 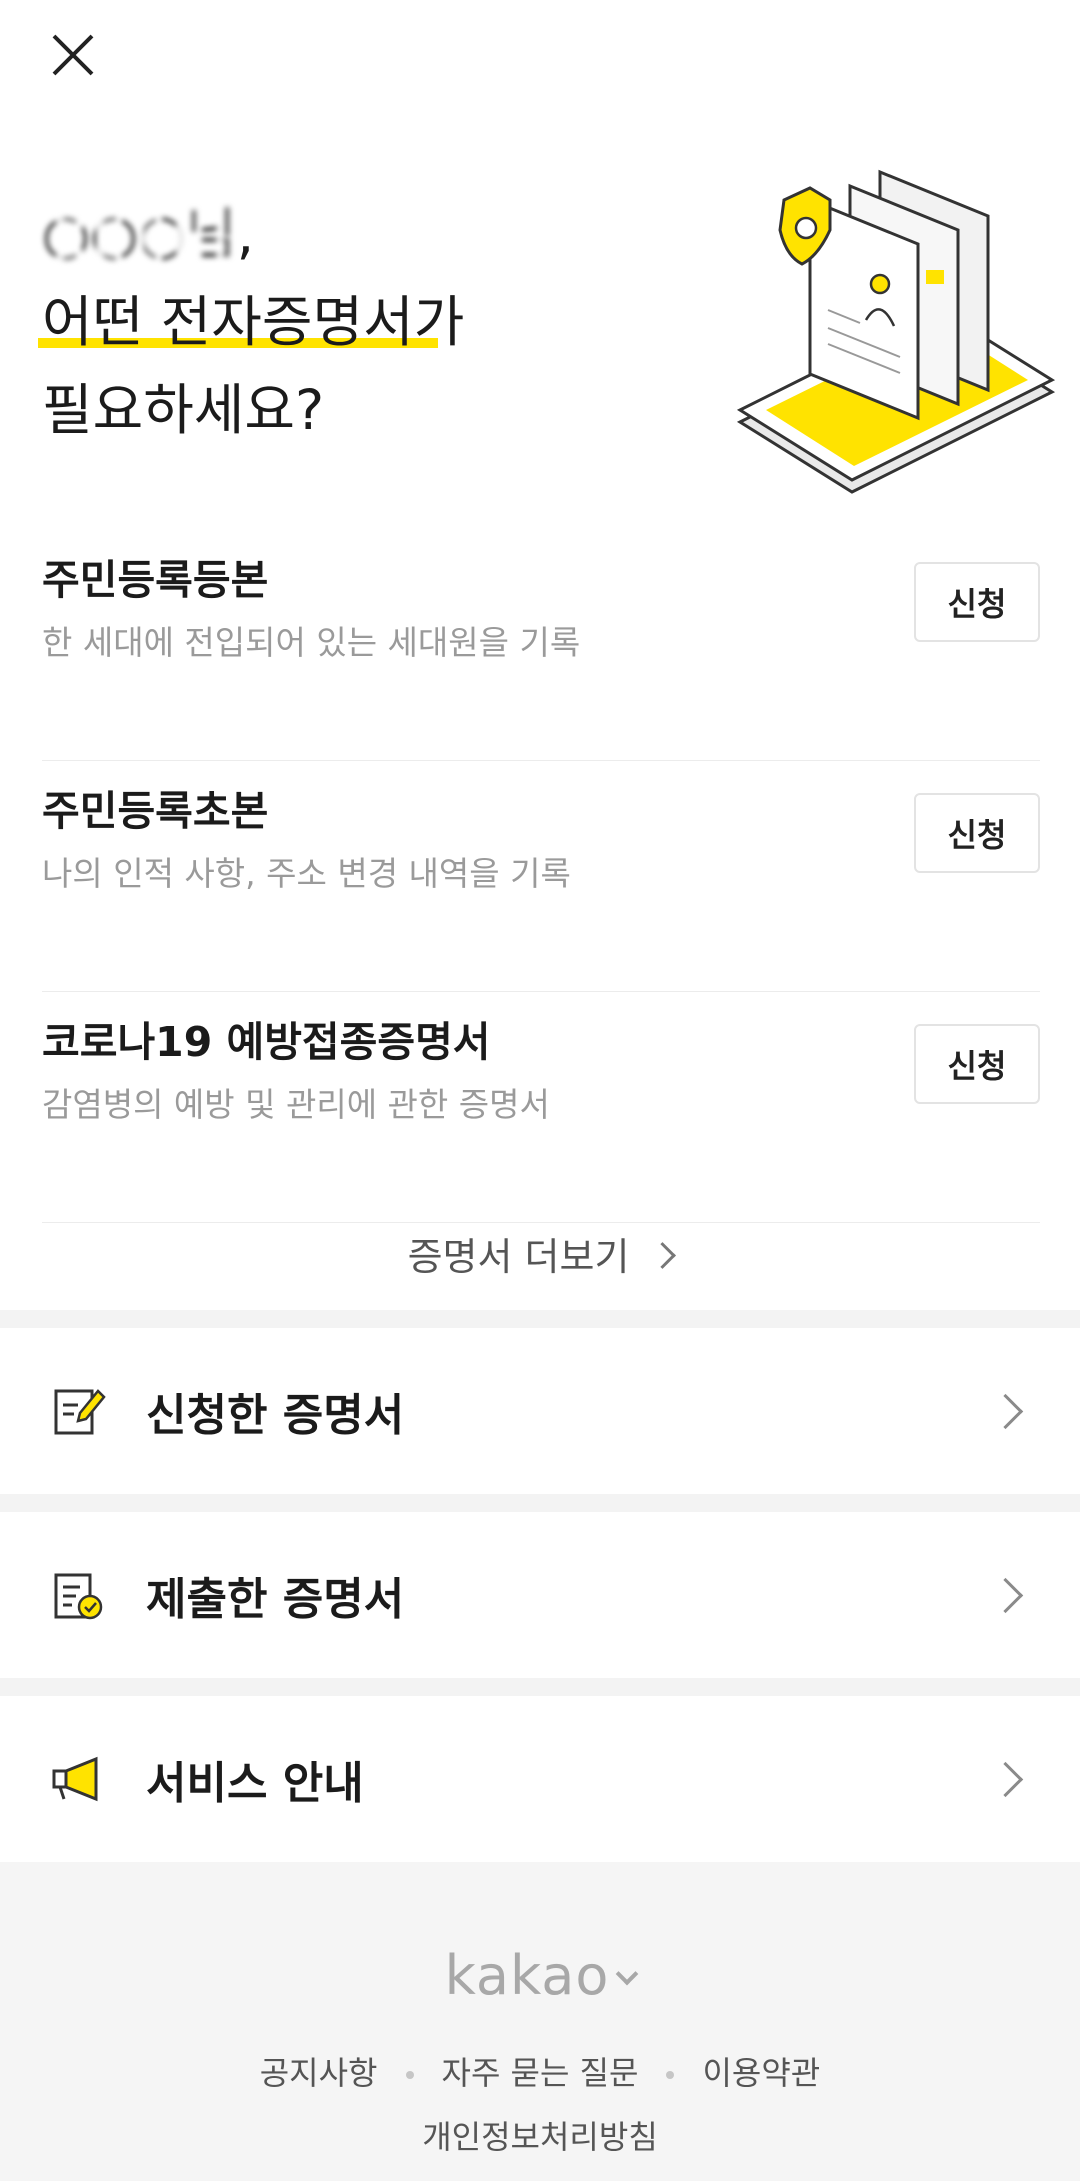 I want to click on certificate-item: 코로나19 예방접종증명서 감염병의 예방 및 관리에 관한 증명서 신청, so click(x=541, y=1107).